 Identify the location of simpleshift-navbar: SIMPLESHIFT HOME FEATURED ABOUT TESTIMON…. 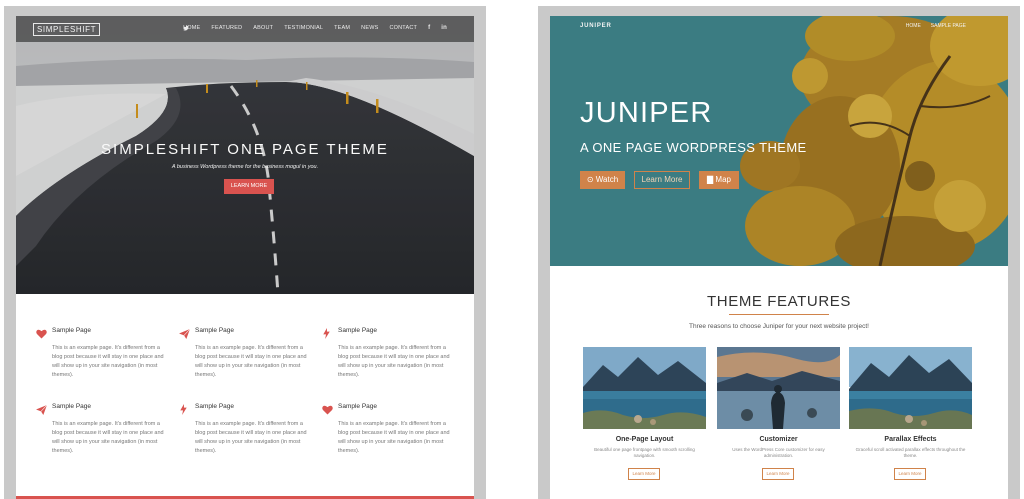
(245, 29).